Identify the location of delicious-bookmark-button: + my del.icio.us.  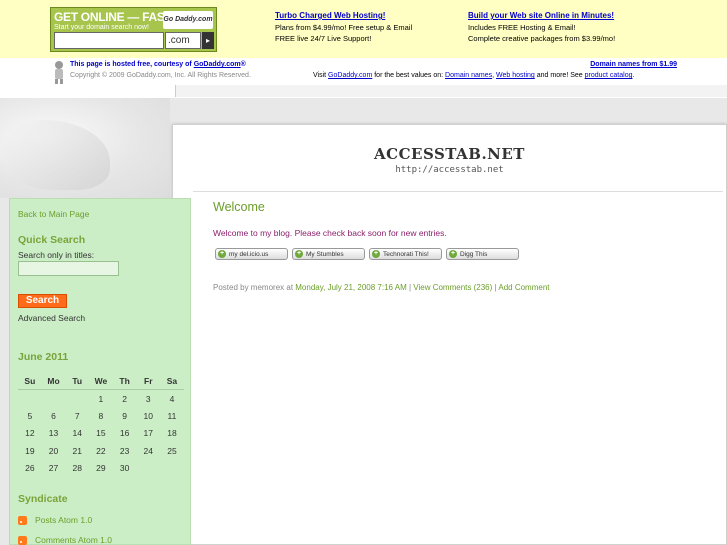
(251, 254).